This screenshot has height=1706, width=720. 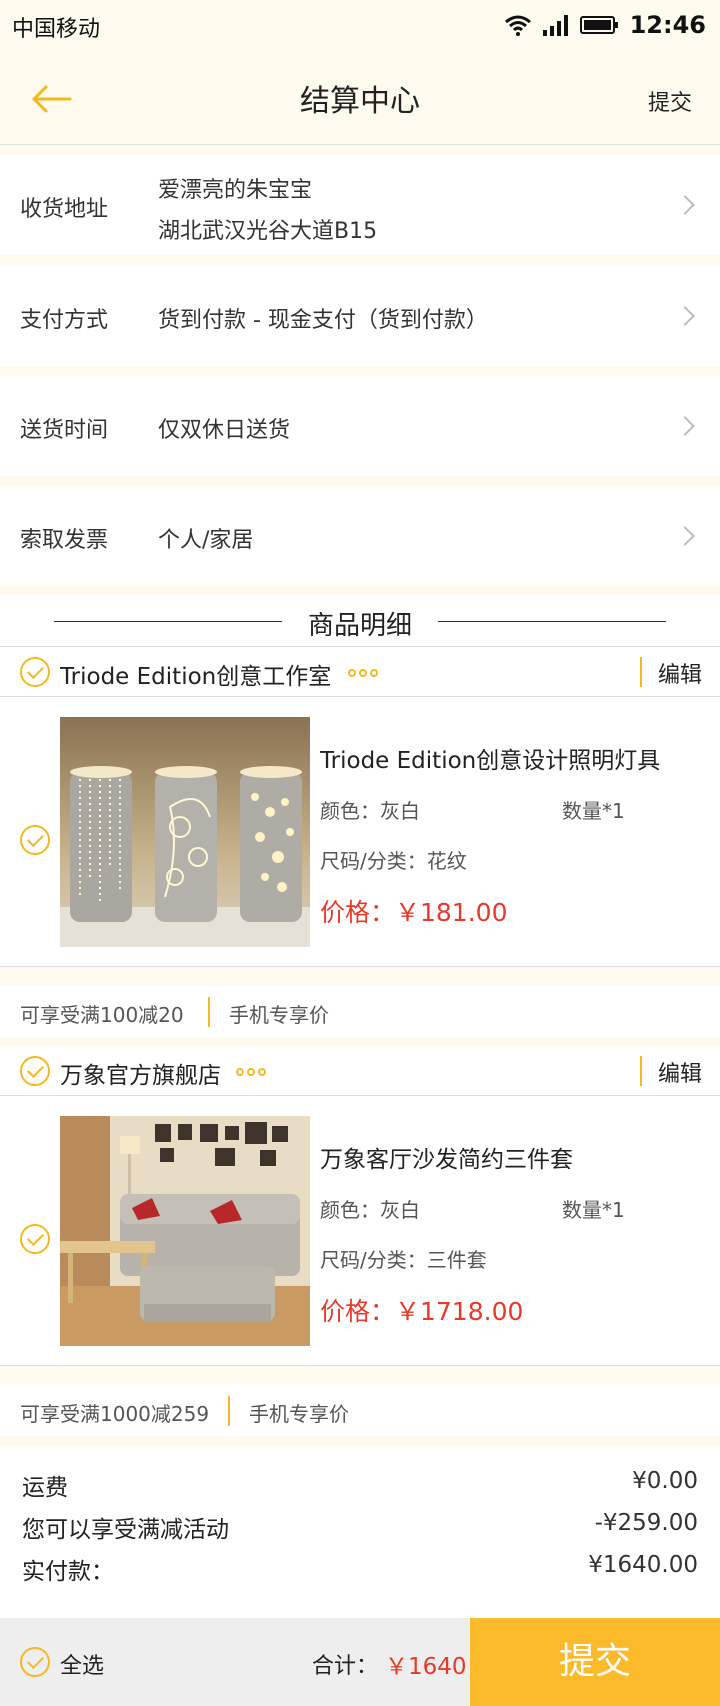 What do you see at coordinates (670, 101) in the screenshot?
I see `header-submit-button: 提交` at bounding box center [670, 101].